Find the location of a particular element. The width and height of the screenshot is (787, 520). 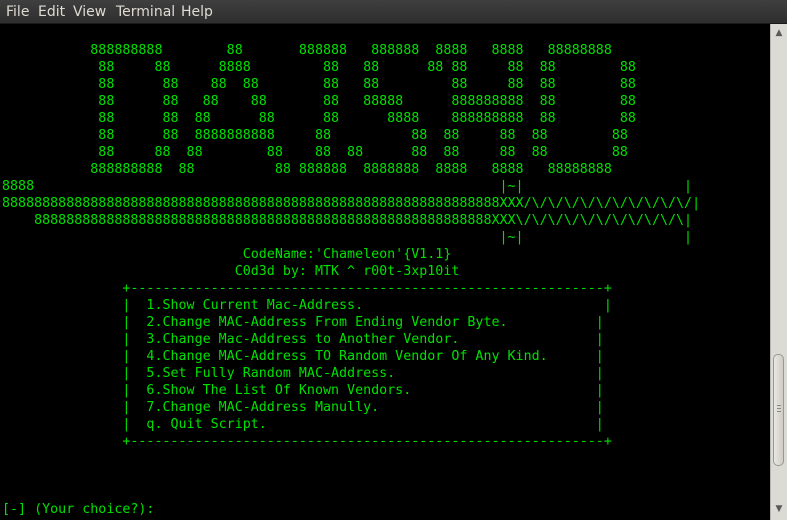

menu-help: Help is located at coordinates (197, 12).